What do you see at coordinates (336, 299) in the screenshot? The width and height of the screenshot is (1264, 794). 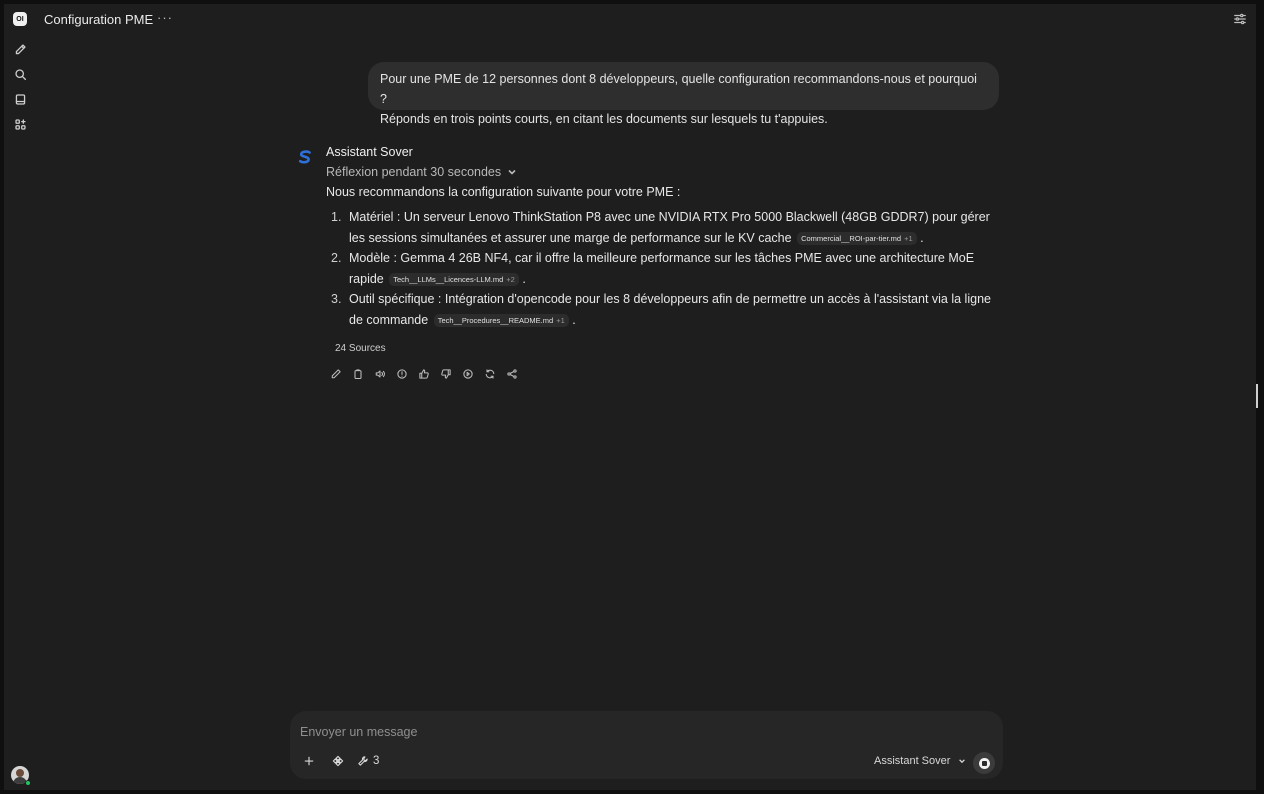 I see `list-item-number: 3.` at bounding box center [336, 299].